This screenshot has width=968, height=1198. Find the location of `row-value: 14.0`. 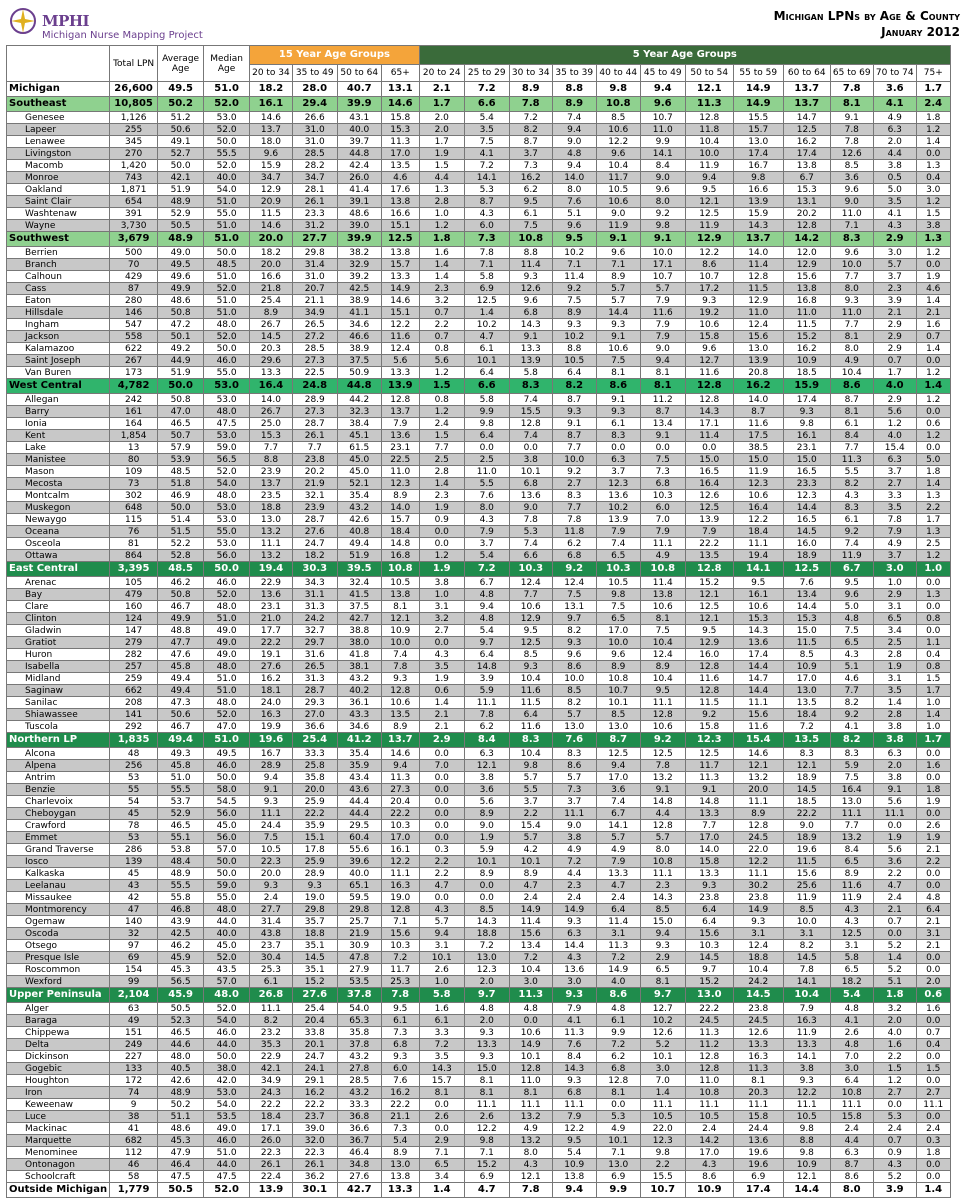

row-value: 14.0 is located at coordinates (758, 252).